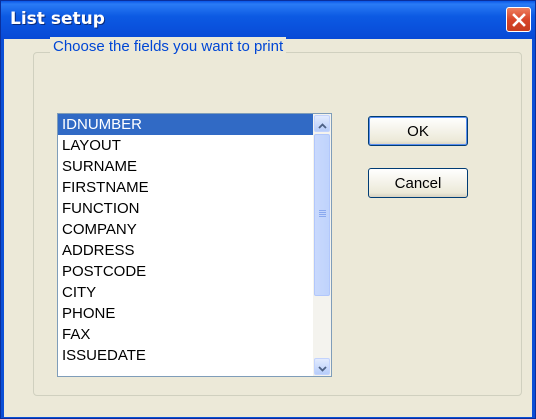  I want to click on close-icon, so click(518, 19).